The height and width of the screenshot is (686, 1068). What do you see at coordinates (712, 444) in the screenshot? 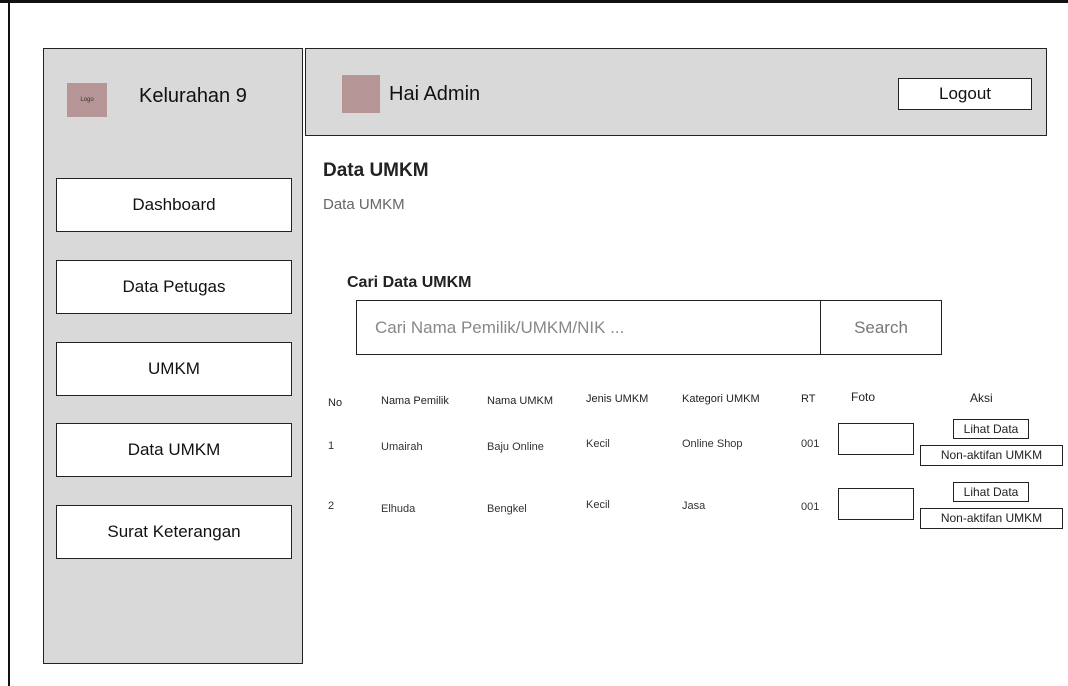
I see `cell-kategori-umkm: Online Shop` at bounding box center [712, 444].